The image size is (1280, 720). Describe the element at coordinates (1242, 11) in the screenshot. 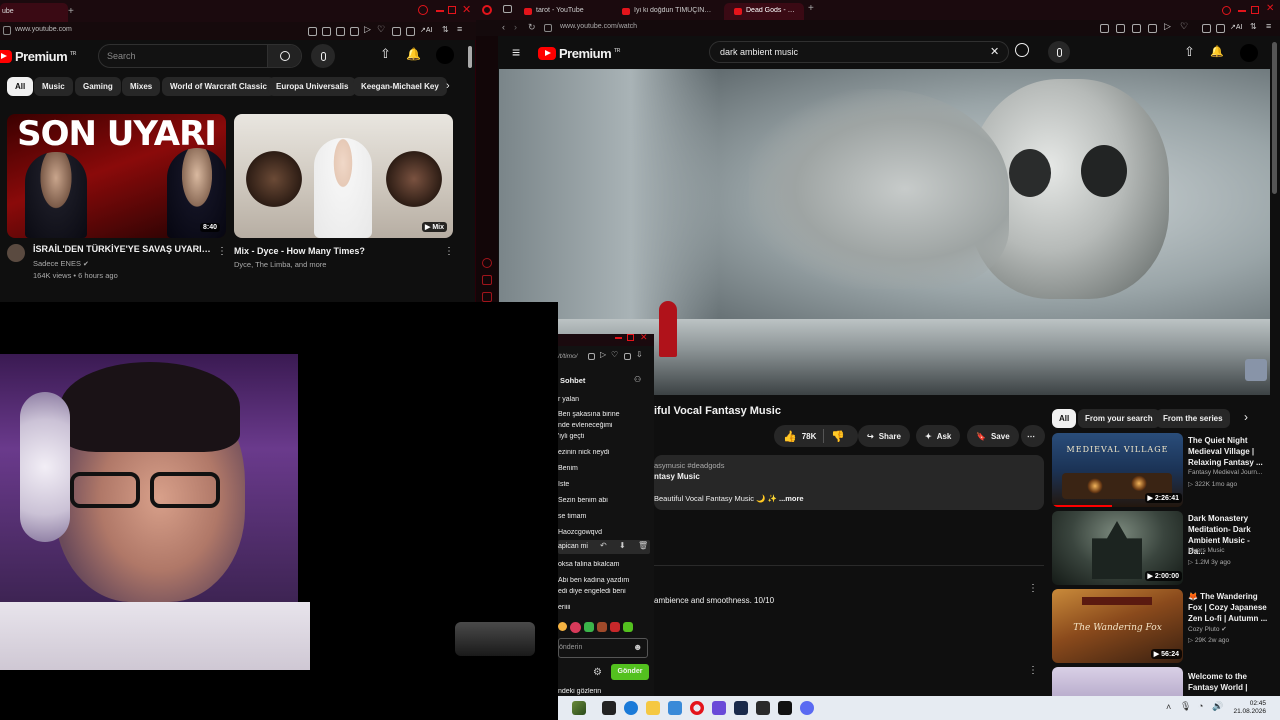

I see `minimize-icon` at that location.